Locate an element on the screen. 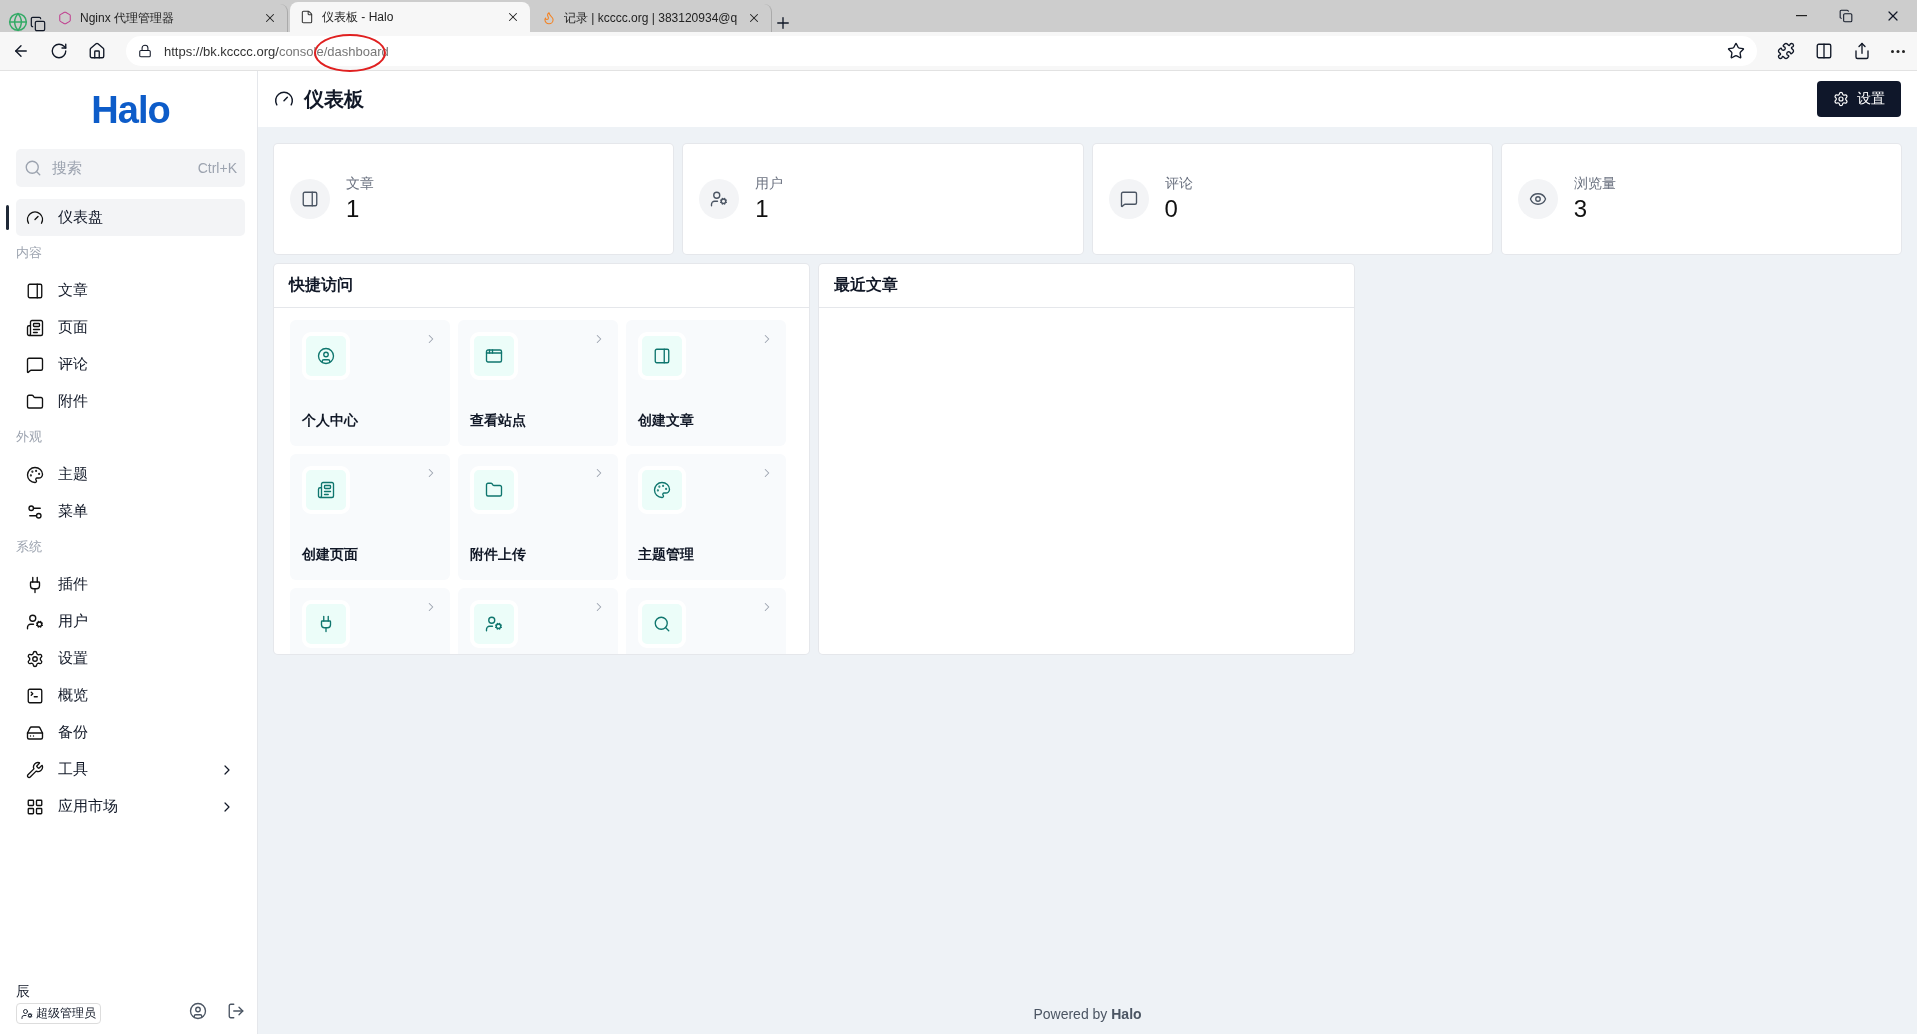 The height and width of the screenshot is (1034, 1917). more-icon is located at coordinates (1898, 51).